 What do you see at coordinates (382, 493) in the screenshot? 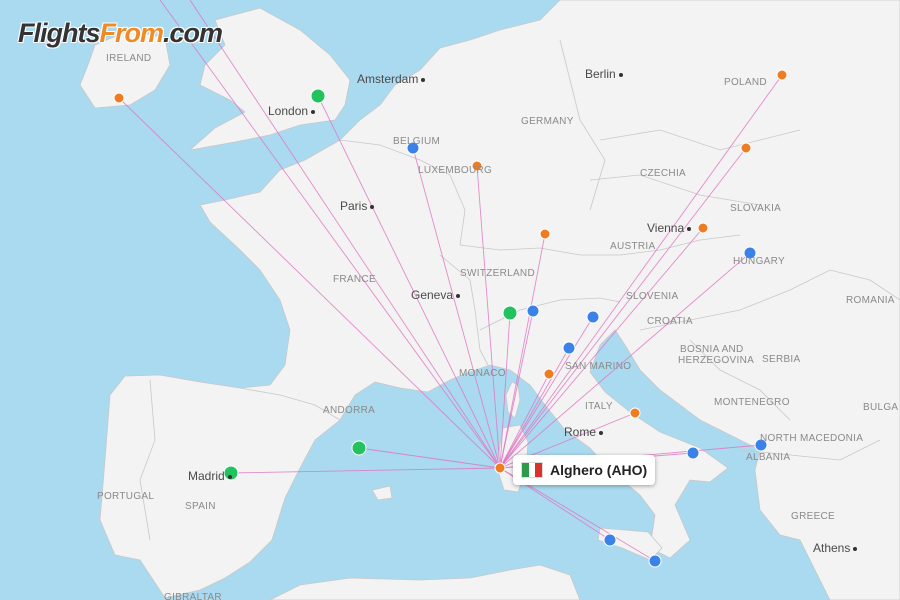
I see `mallorca-landmass` at bounding box center [382, 493].